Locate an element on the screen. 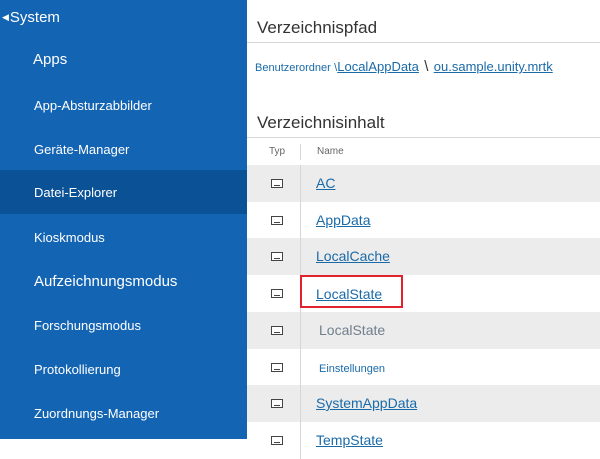 This screenshot has width=600, height=459. sidebar-item-label: Protokollierung is located at coordinates (77, 369).